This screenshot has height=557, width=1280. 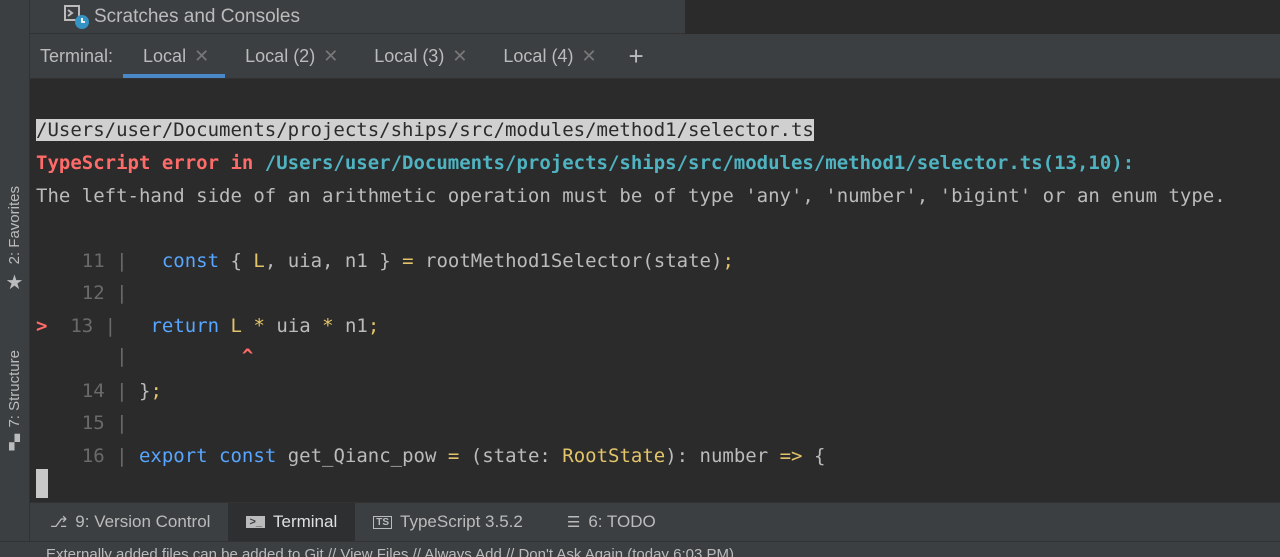 I want to click on version-control-label: 9: Version Control, so click(x=143, y=521).